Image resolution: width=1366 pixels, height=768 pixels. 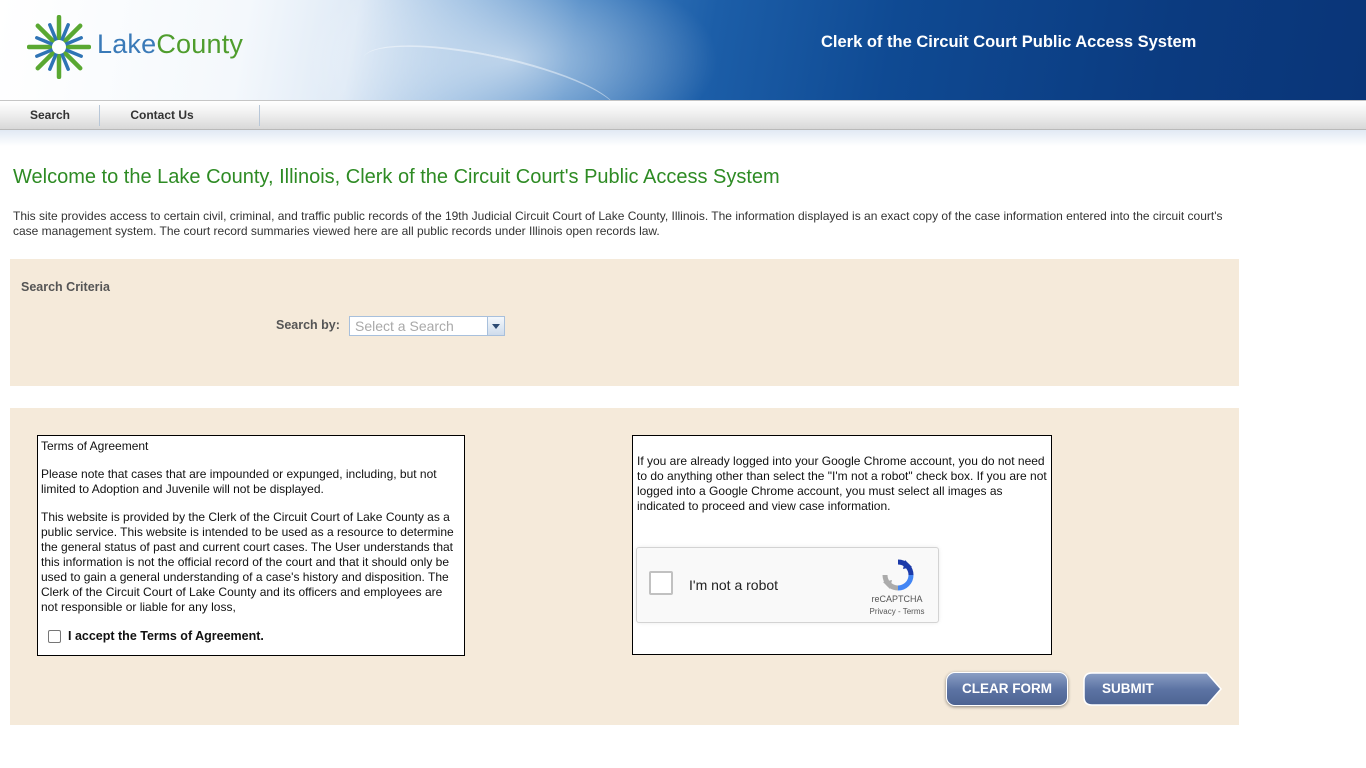 What do you see at coordinates (883, 611) in the screenshot?
I see `recaptcha-privacy-link: Privacy` at bounding box center [883, 611].